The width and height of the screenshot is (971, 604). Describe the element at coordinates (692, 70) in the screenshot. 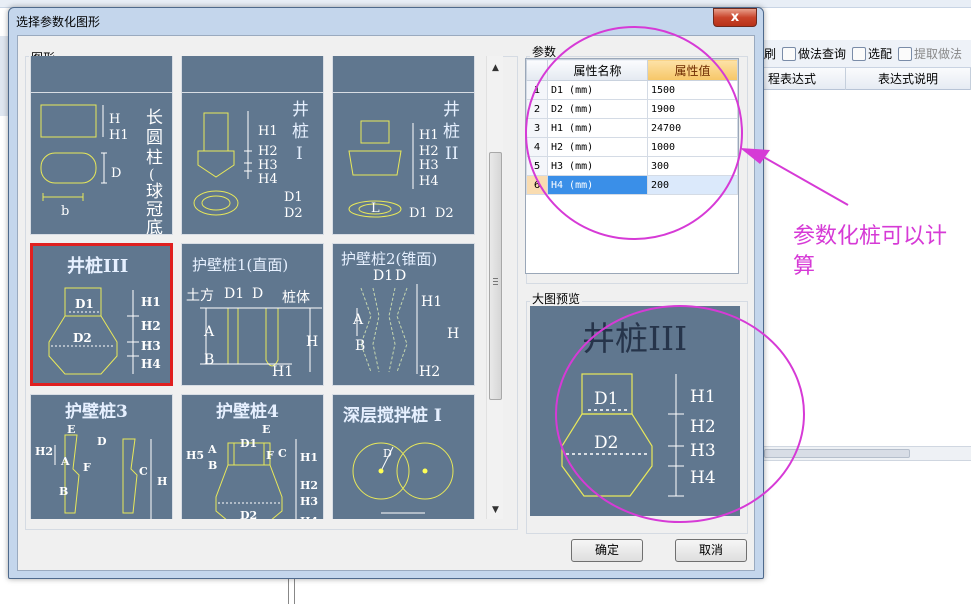

I see `params-value-header: 属性值` at that location.